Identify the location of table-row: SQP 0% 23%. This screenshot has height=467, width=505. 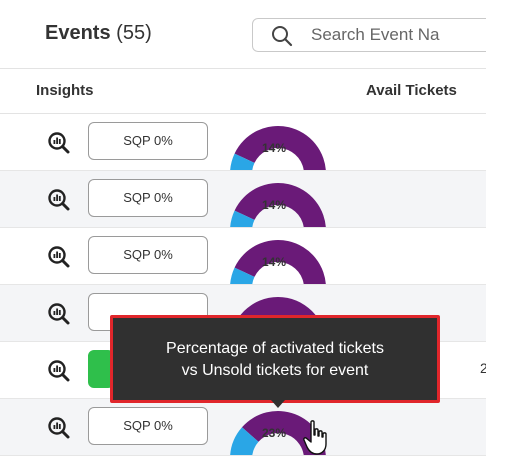
(252, 427).